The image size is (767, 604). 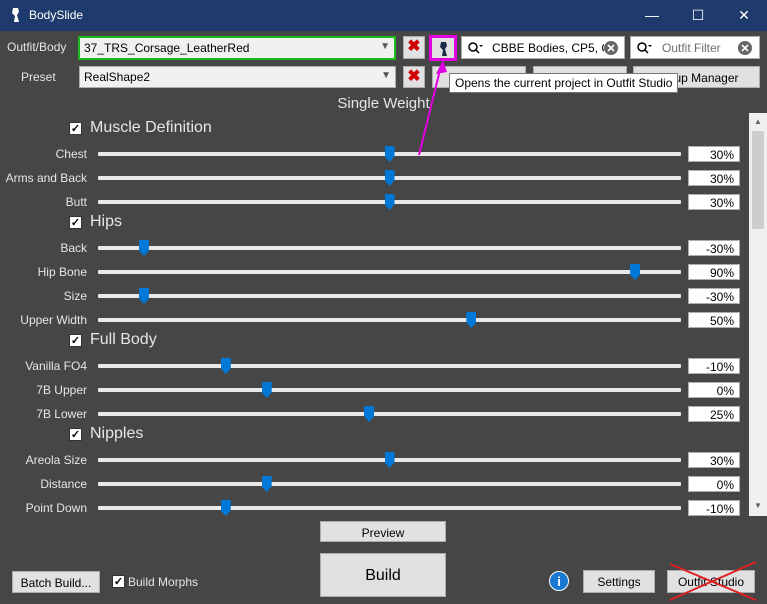 What do you see at coordinates (237, 48) in the screenshot?
I see `outfit-body-combo: 37_TRS_Corsage_LeatherRed ▼` at bounding box center [237, 48].